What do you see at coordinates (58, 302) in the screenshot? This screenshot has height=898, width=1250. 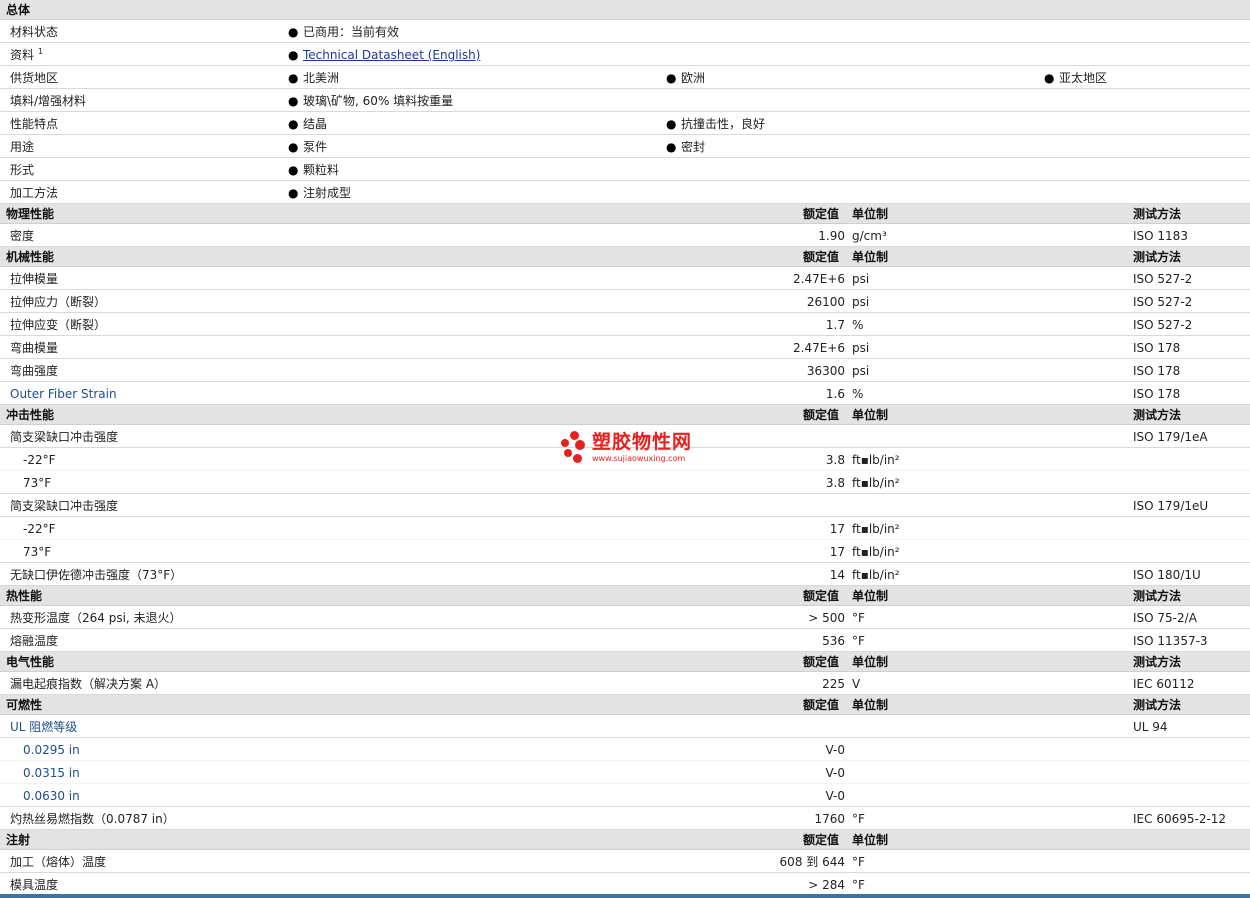 I see `property-label: 拉伸应力（断裂）` at bounding box center [58, 302].